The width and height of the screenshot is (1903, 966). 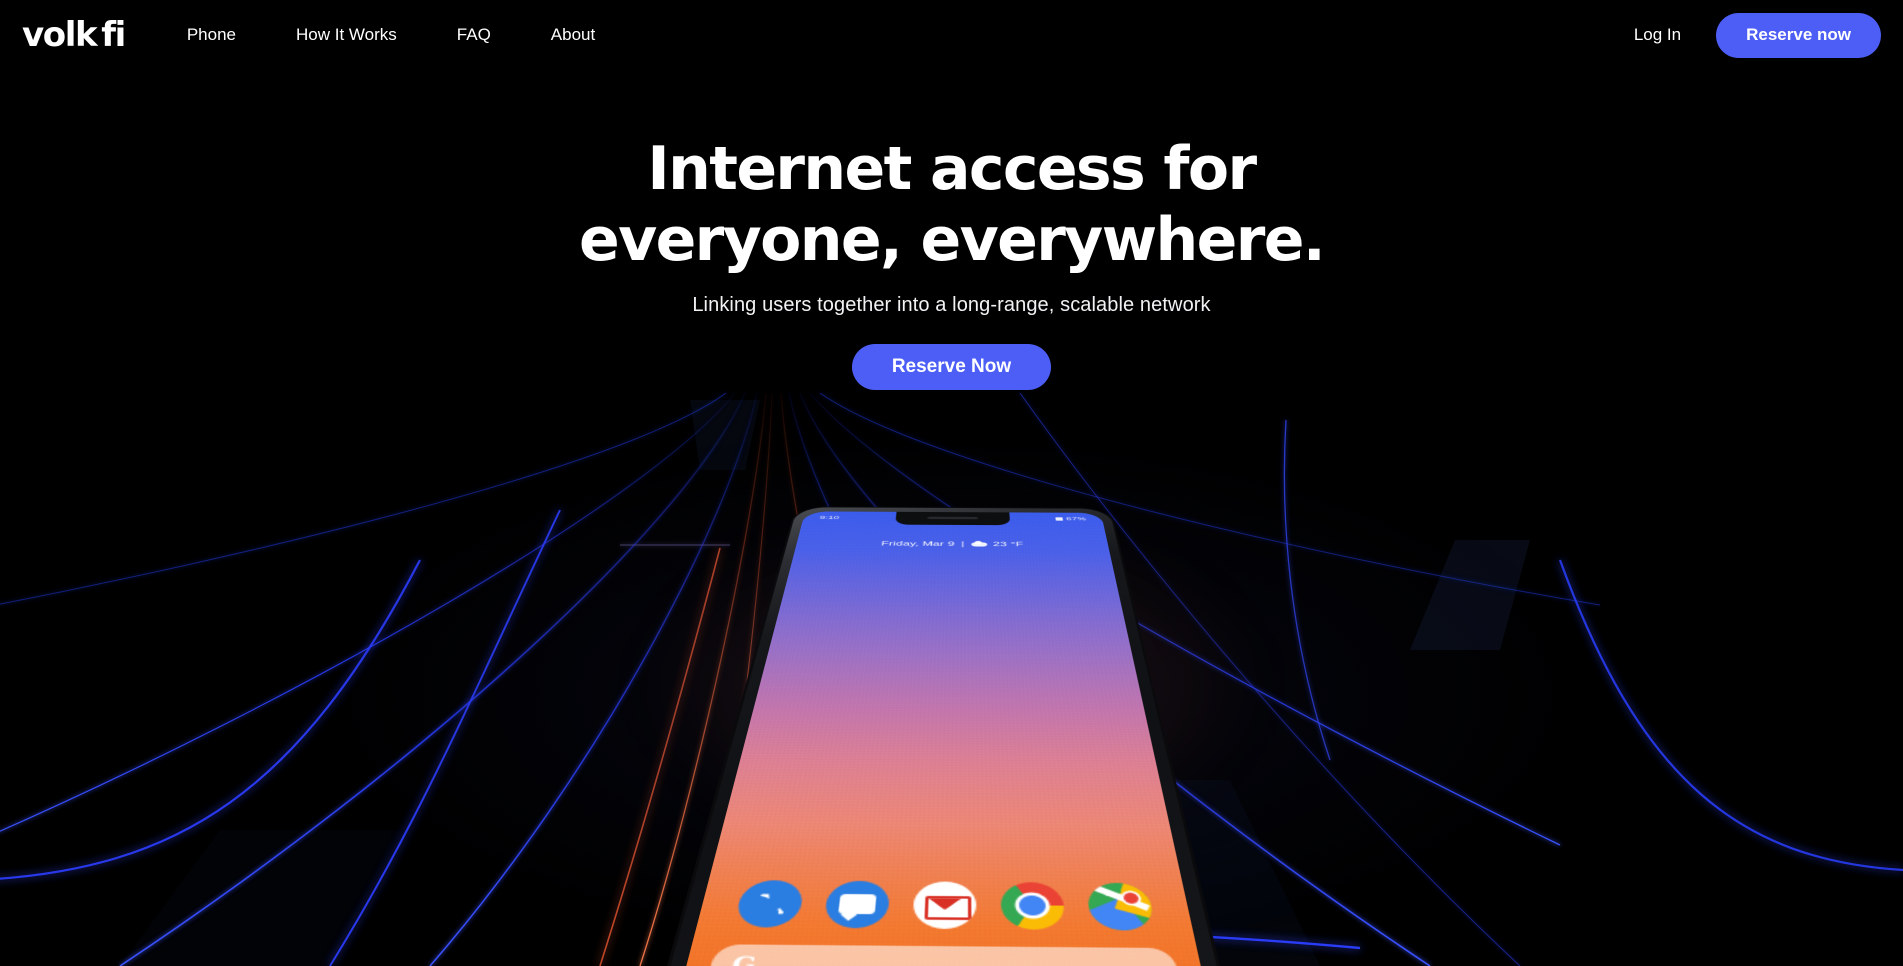 What do you see at coordinates (1798, 35) in the screenshot?
I see `nav-reserve-now-button: Reserve now` at bounding box center [1798, 35].